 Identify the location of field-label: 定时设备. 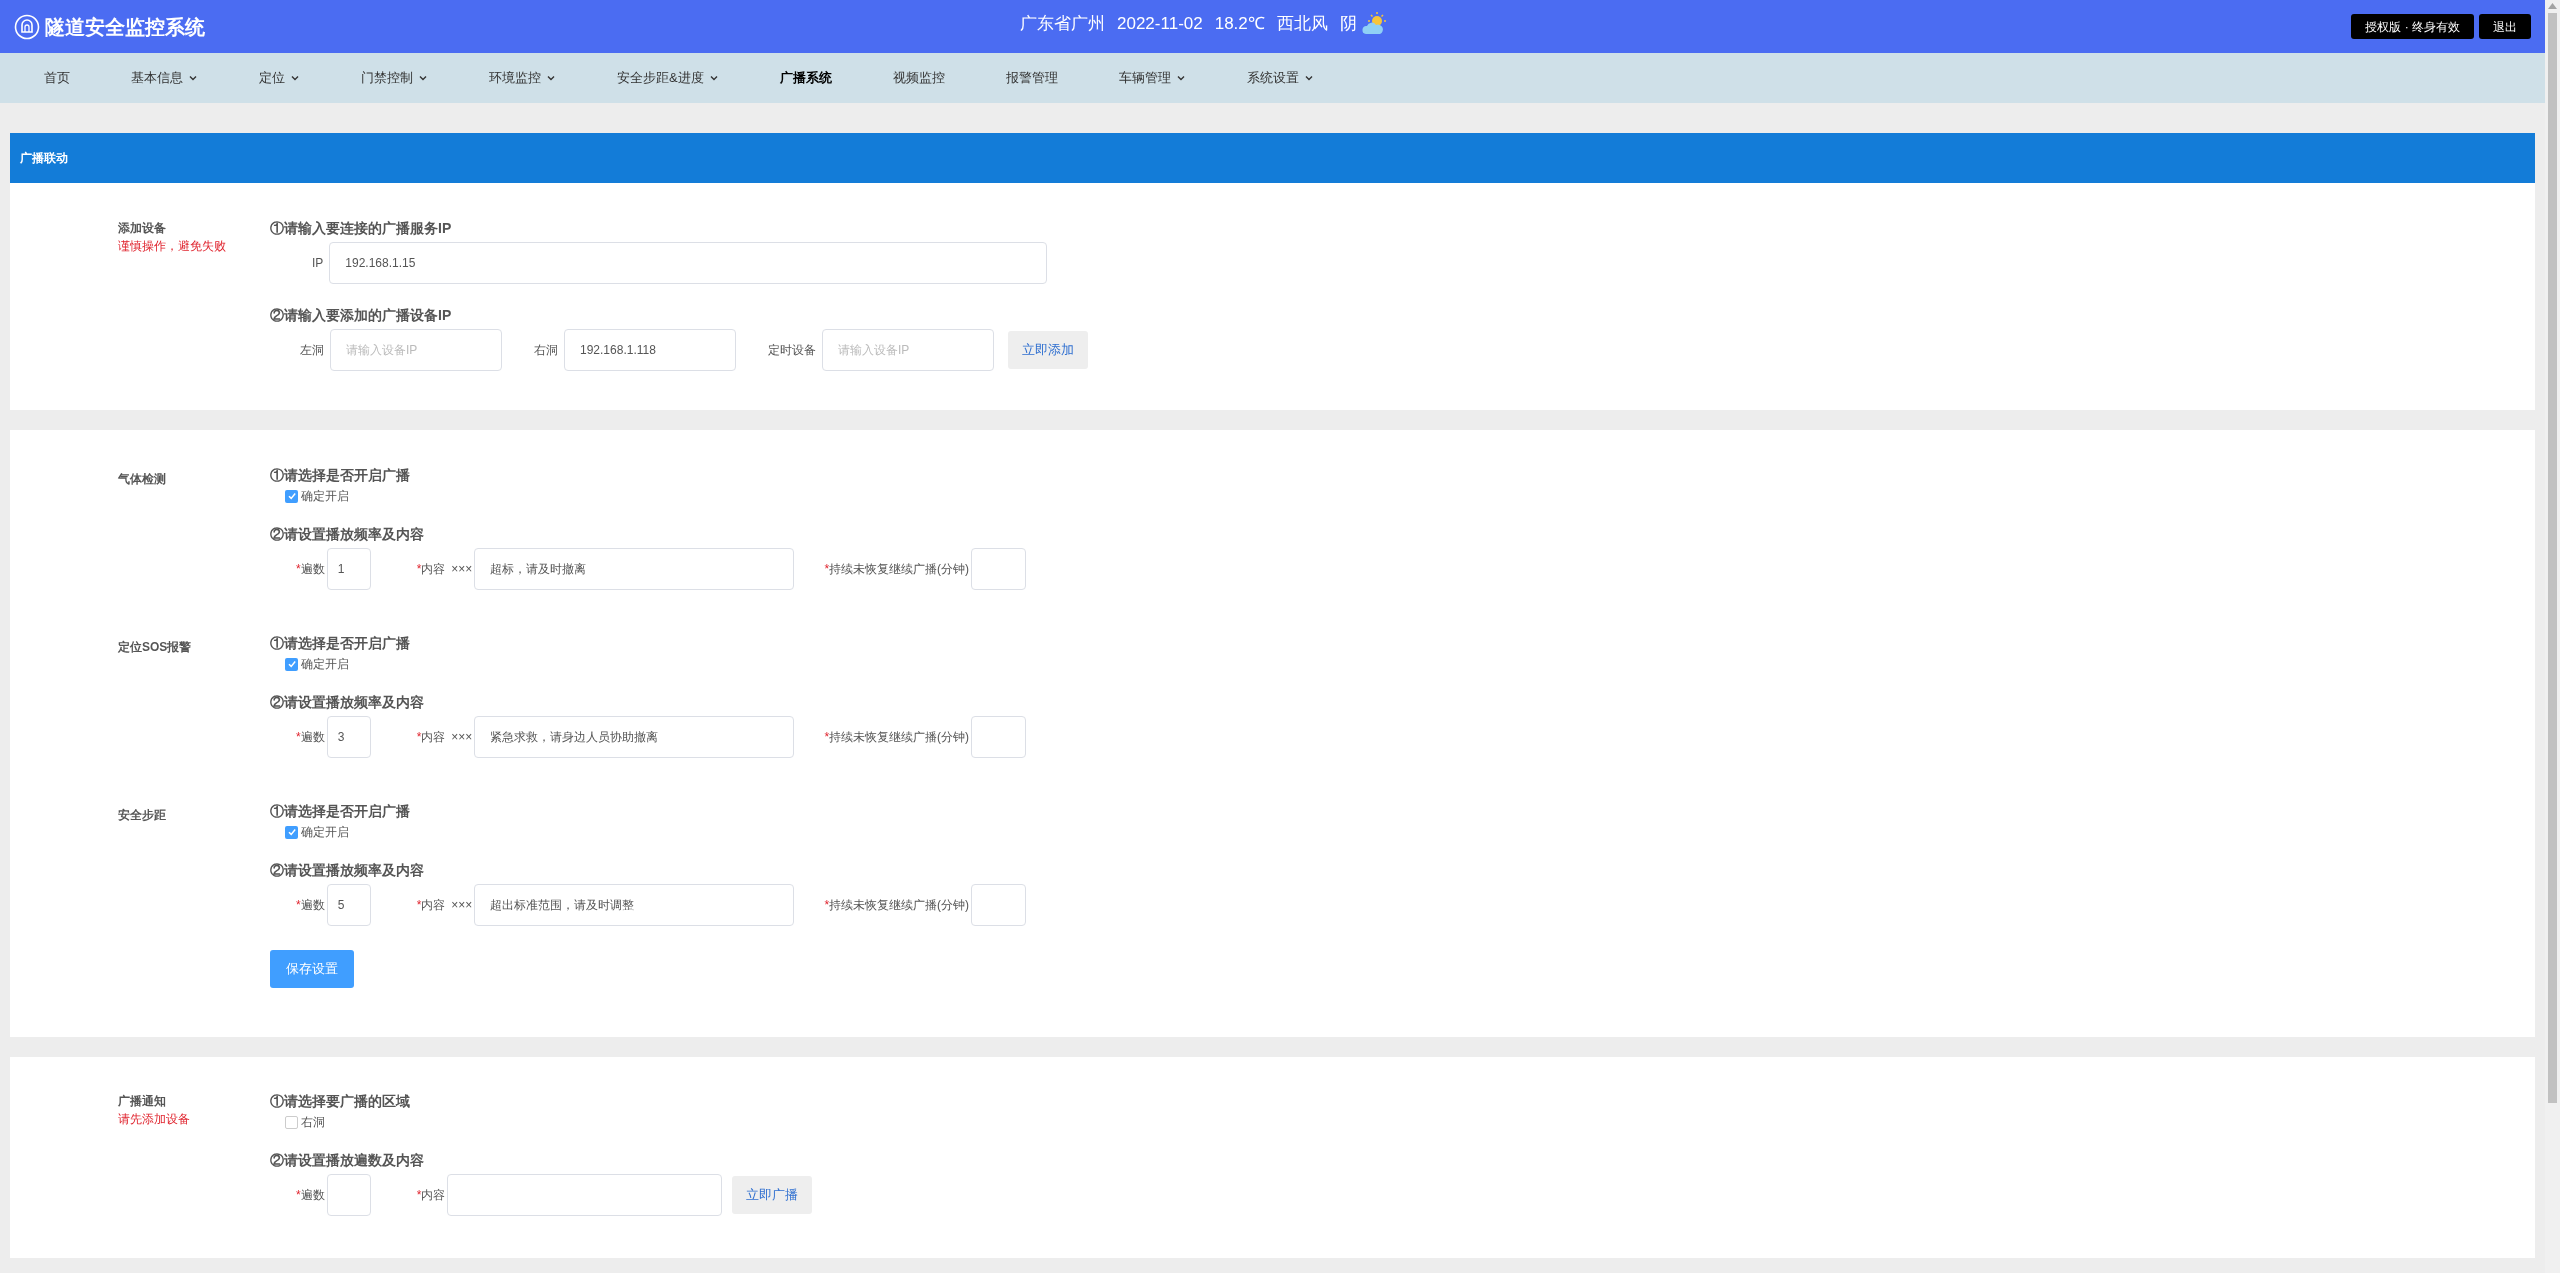
(792, 350).